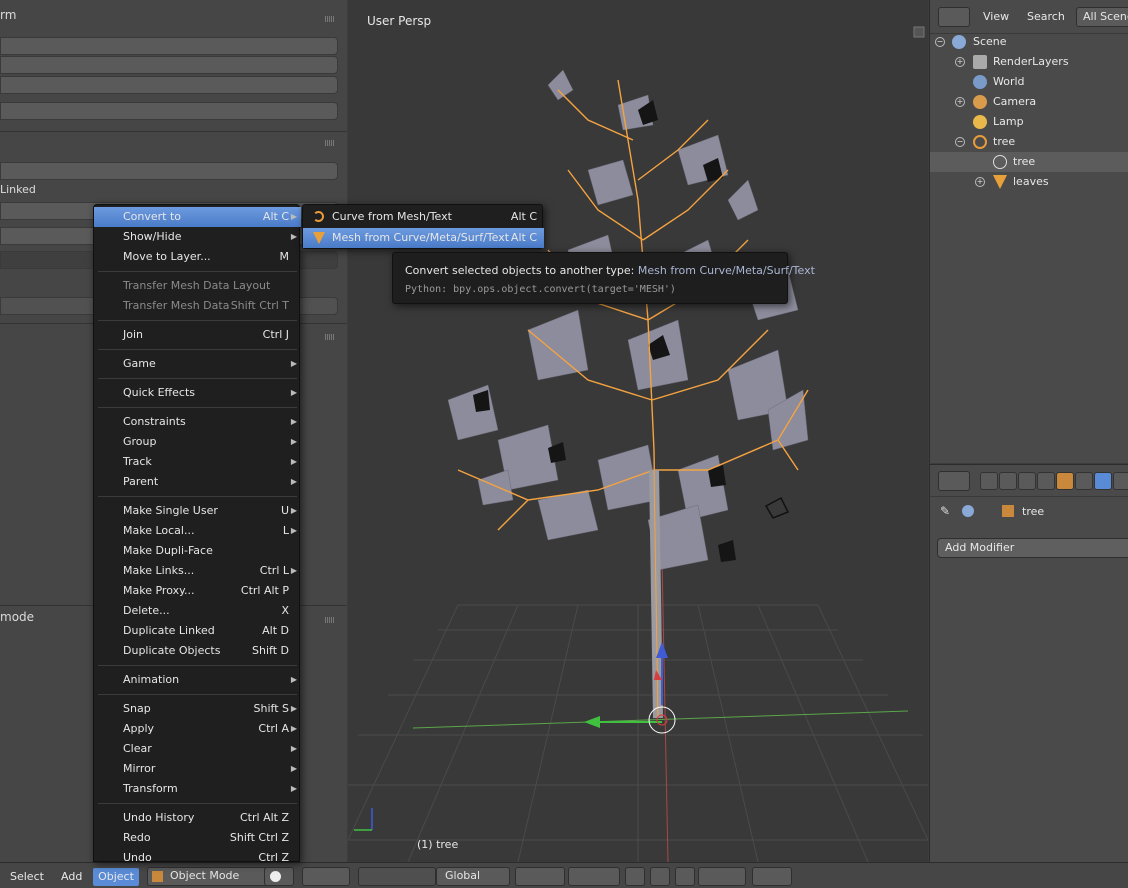 The image size is (1128, 888). What do you see at coordinates (947, 511) in the screenshot?
I see `pin-icon: ✎` at bounding box center [947, 511].